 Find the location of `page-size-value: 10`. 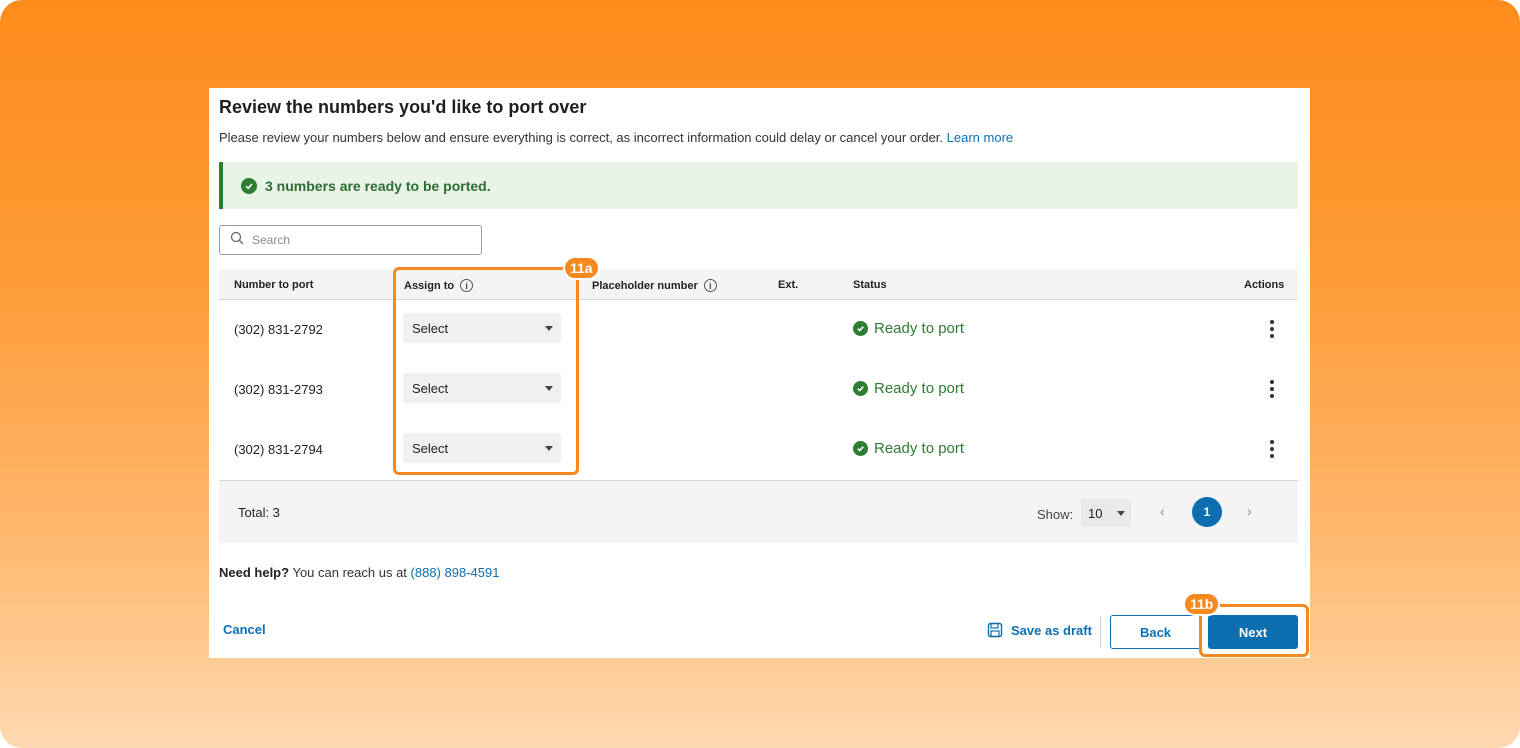

page-size-value: 10 is located at coordinates (1095, 513).